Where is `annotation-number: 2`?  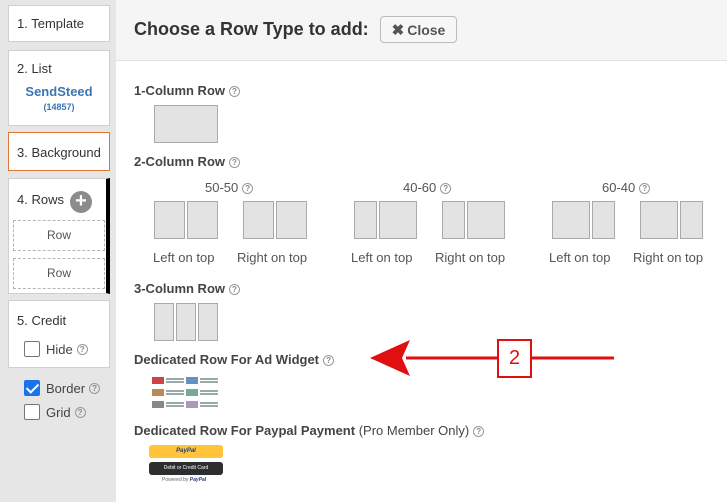
annotation-number: 2 is located at coordinates (514, 358).